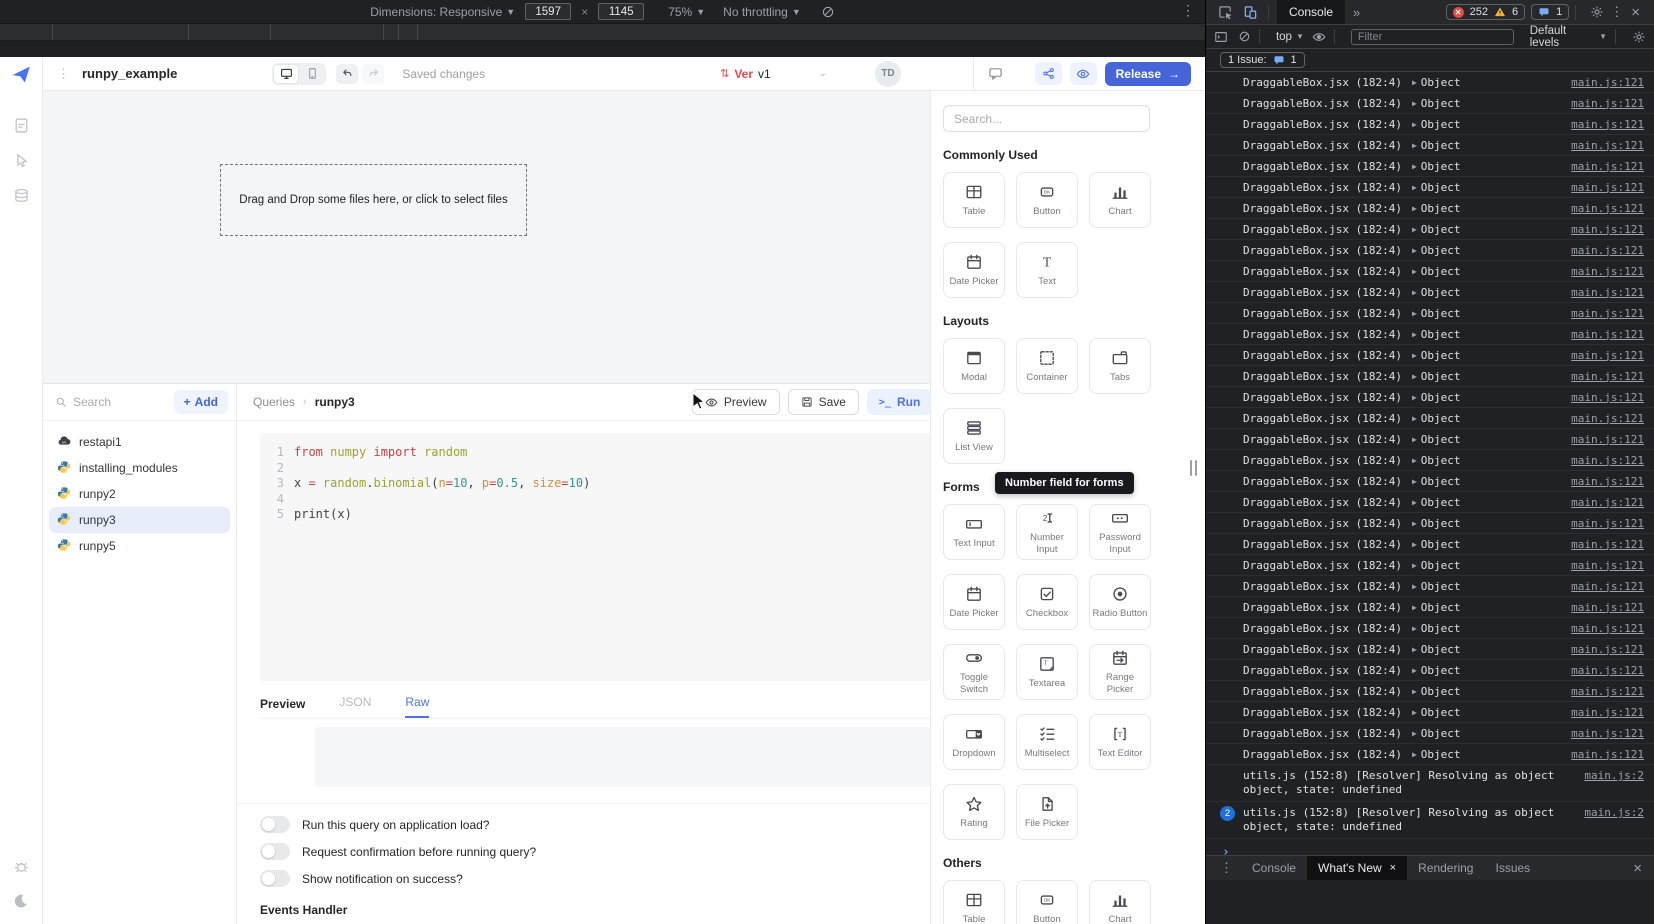 The height and width of the screenshot is (924, 1654). I want to click on console-prompt: ›, so click(1430, 847).